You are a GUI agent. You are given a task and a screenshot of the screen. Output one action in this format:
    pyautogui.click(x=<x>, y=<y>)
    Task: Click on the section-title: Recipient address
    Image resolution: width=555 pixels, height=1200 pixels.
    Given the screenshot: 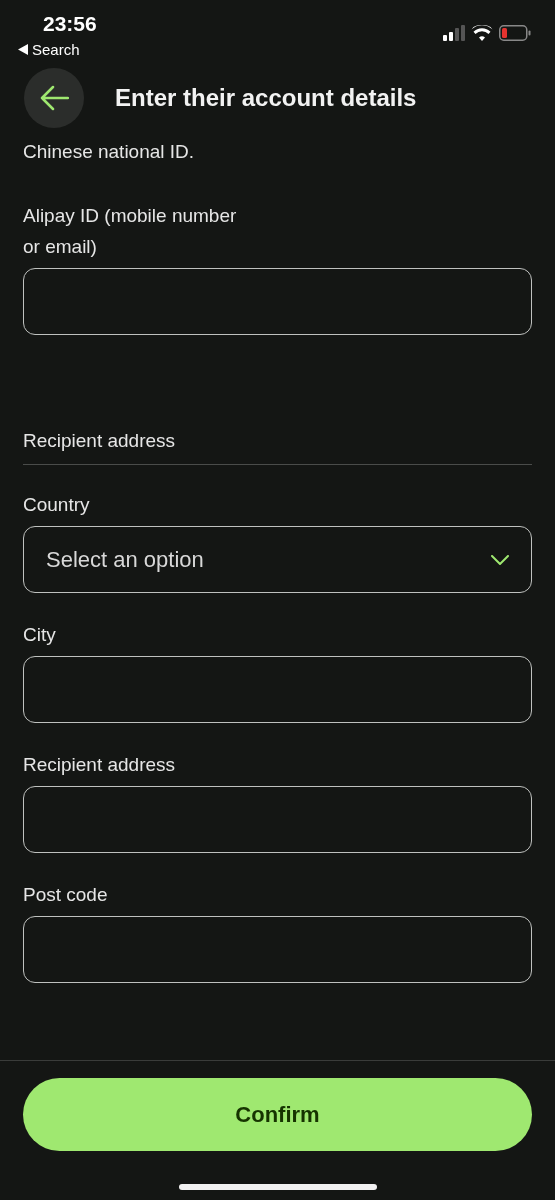 What is the action you would take?
    pyautogui.click(x=100, y=441)
    